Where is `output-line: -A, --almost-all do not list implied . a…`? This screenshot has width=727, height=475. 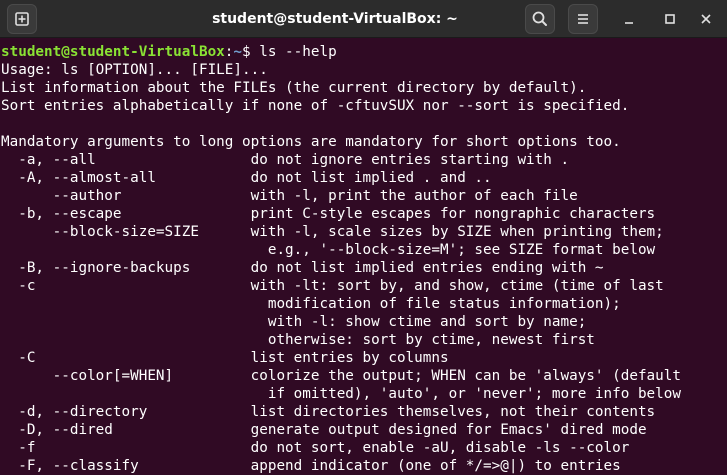
output-line: -A, --almost-all do not list implied . a… is located at coordinates (246, 178).